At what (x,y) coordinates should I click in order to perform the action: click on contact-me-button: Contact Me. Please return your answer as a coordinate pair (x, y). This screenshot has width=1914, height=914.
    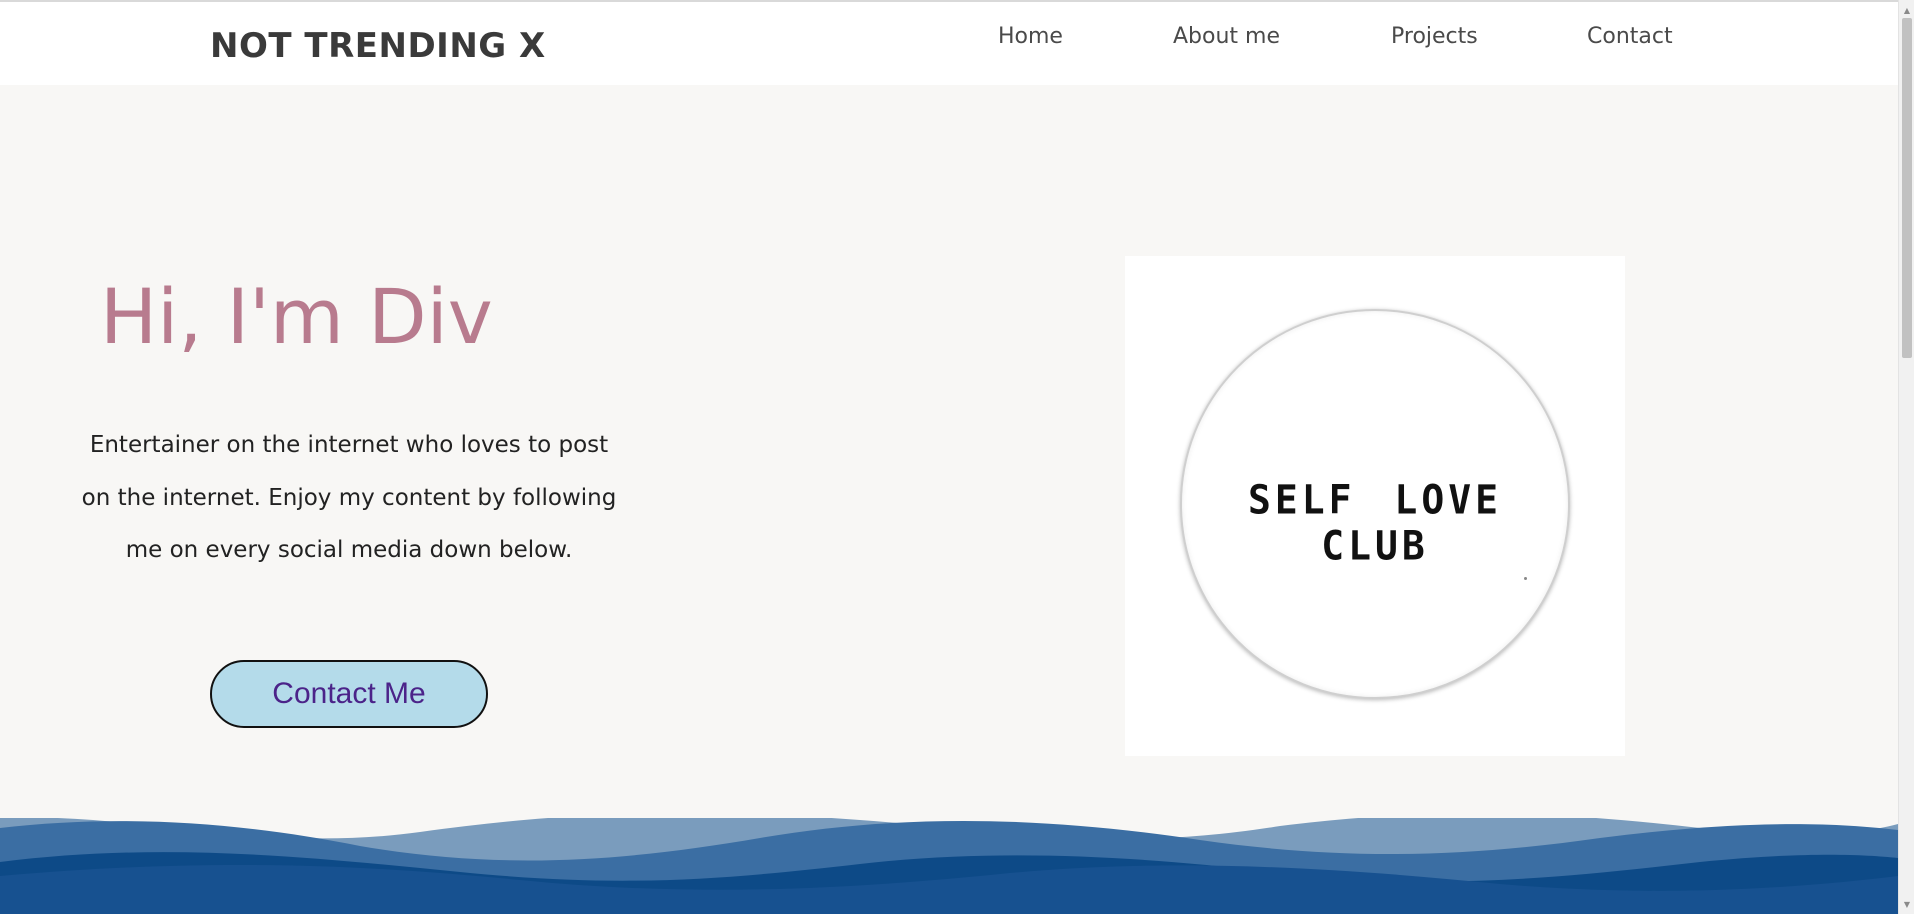
    Looking at the image, I should click on (349, 694).